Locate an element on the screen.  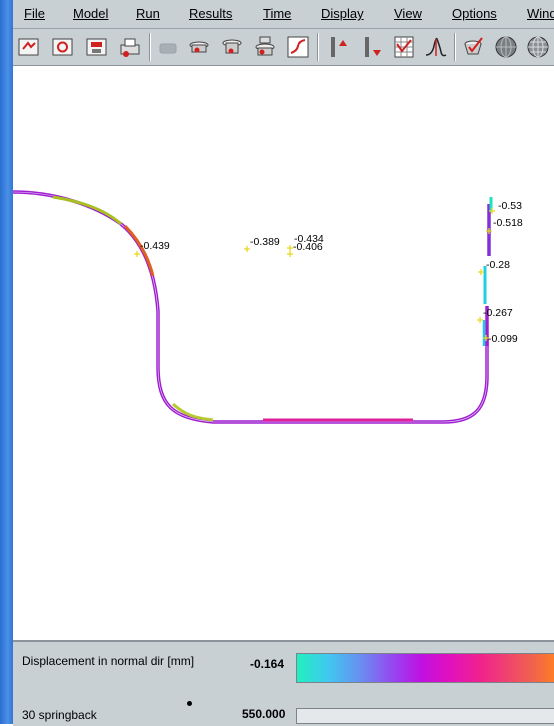
axis-down-icon is located at coordinates (372, 47).